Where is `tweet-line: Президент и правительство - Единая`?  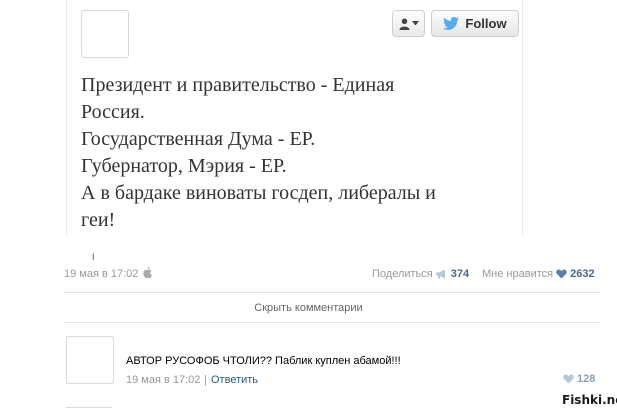
tweet-line: Президент и правительство - Единая is located at coordinates (238, 85).